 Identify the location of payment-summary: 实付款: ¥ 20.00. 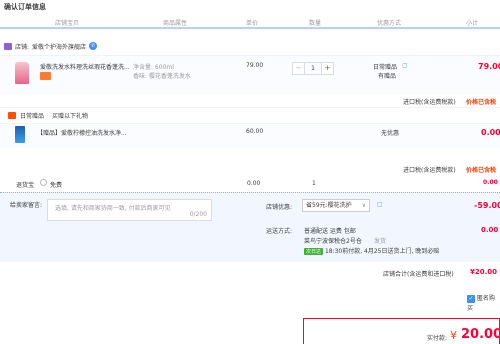
(401, 331).